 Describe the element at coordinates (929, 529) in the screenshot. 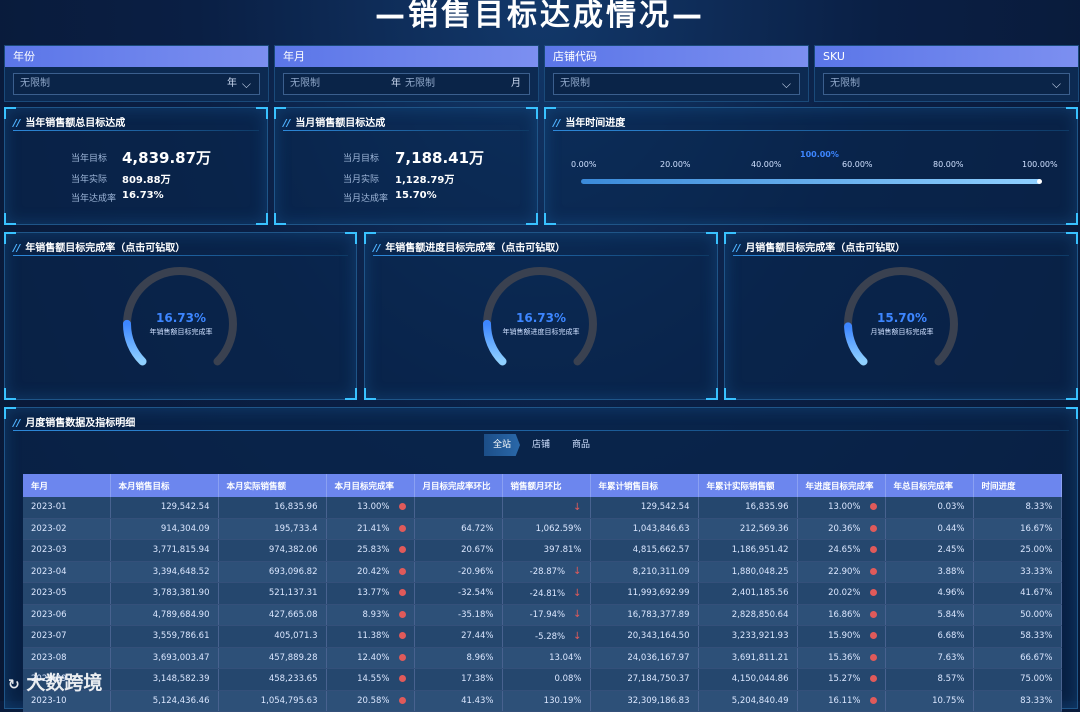

I see `table-cell-total-rate: 0.44%` at that location.